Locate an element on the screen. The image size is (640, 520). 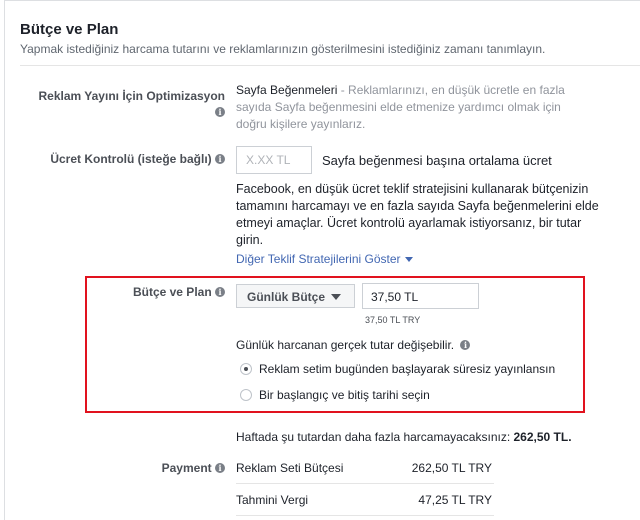
show-bid-strategies-link: Diğer Teklif Stratejilerini Göster is located at coordinates (324, 259).